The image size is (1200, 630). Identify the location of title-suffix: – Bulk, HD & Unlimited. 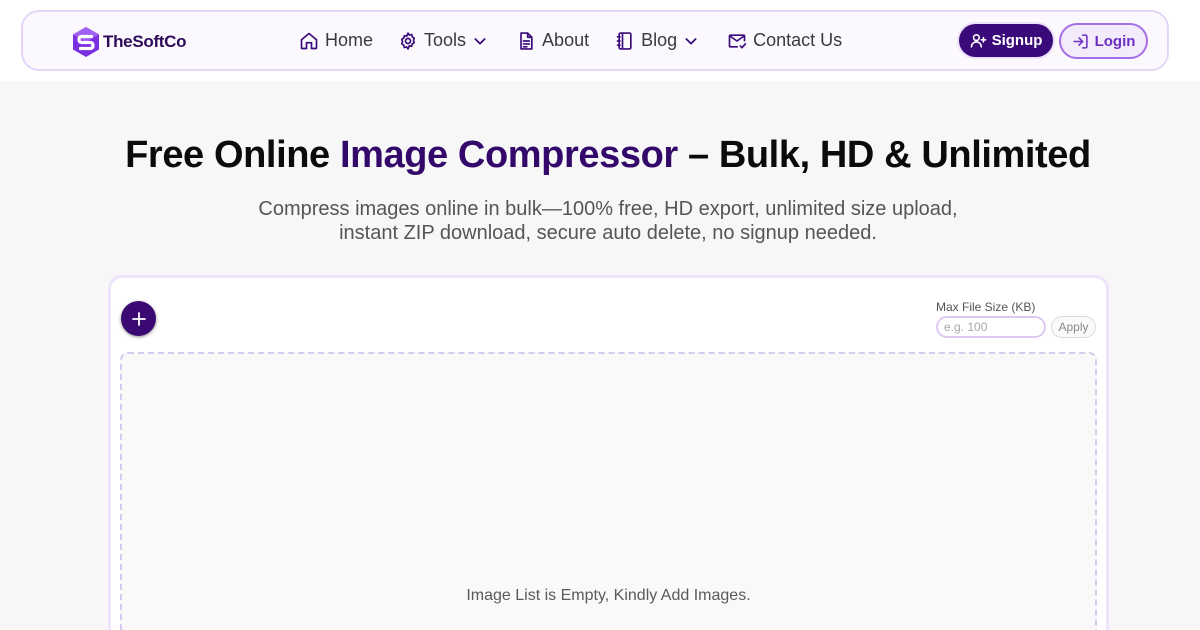
(884, 155).